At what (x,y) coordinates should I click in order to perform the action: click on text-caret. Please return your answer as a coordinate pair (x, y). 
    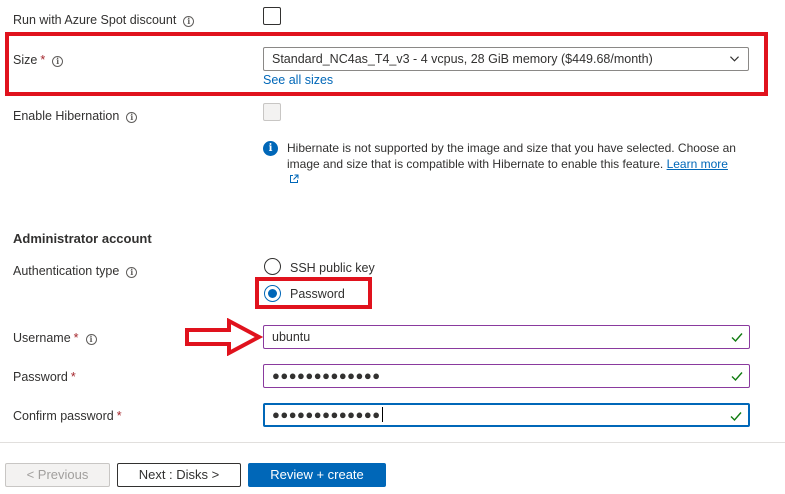
    Looking at the image, I should click on (382, 414).